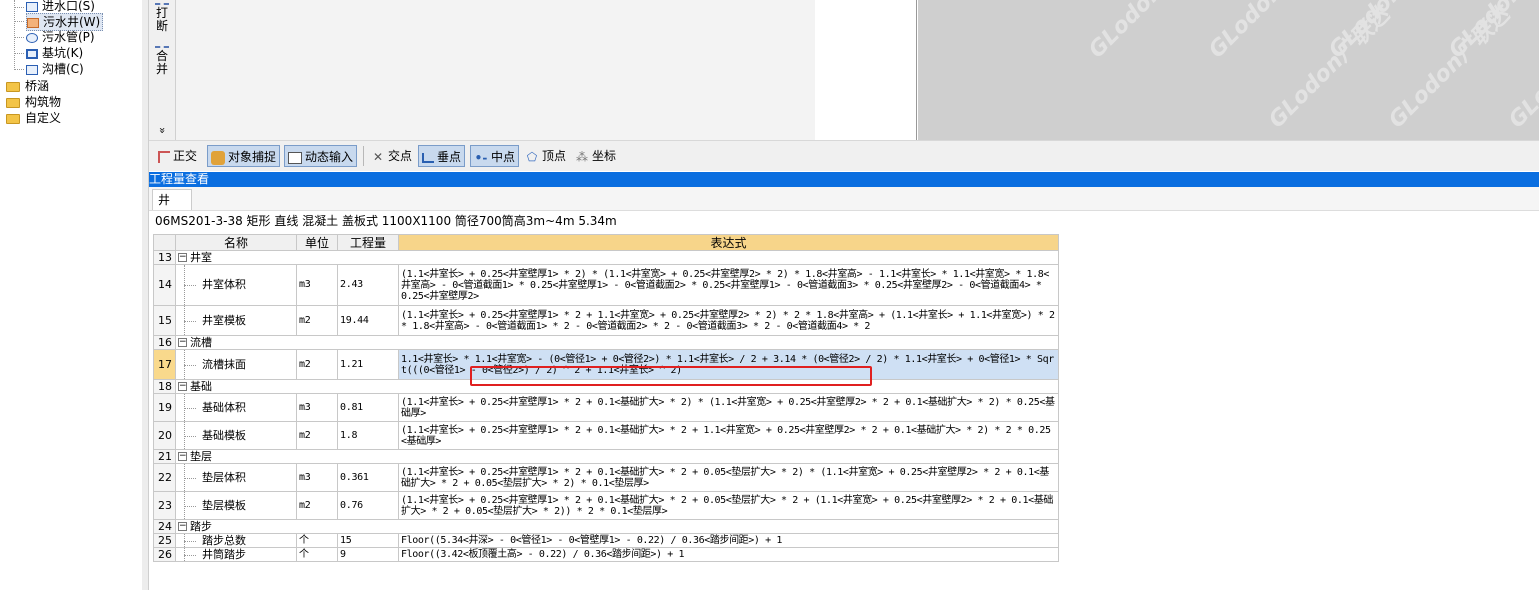 This screenshot has width=1539, height=590. I want to click on group-cell: − 流槽, so click(617, 342).